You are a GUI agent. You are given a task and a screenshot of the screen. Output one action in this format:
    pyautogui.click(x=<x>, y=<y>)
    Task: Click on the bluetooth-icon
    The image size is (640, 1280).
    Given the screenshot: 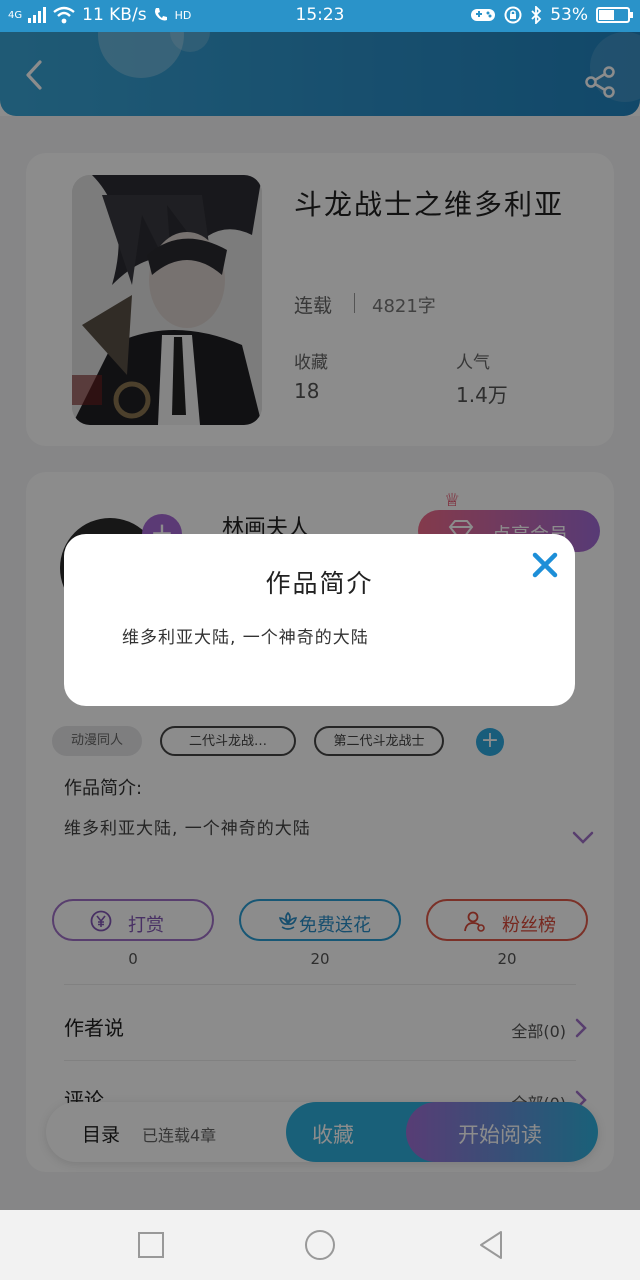 What is the action you would take?
    pyautogui.click(x=536, y=15)
    